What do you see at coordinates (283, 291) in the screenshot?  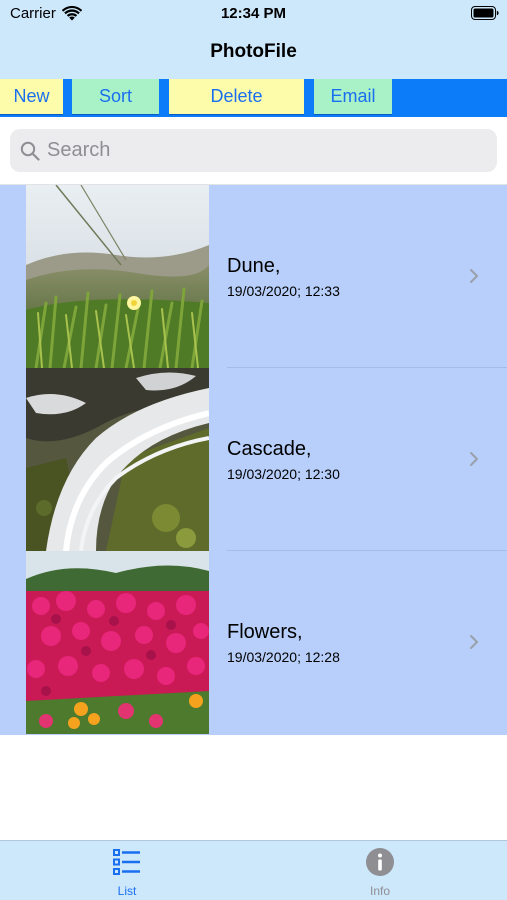 I see `item-date: 19/03/2020; 12:33` at bounding box center [283, 291].